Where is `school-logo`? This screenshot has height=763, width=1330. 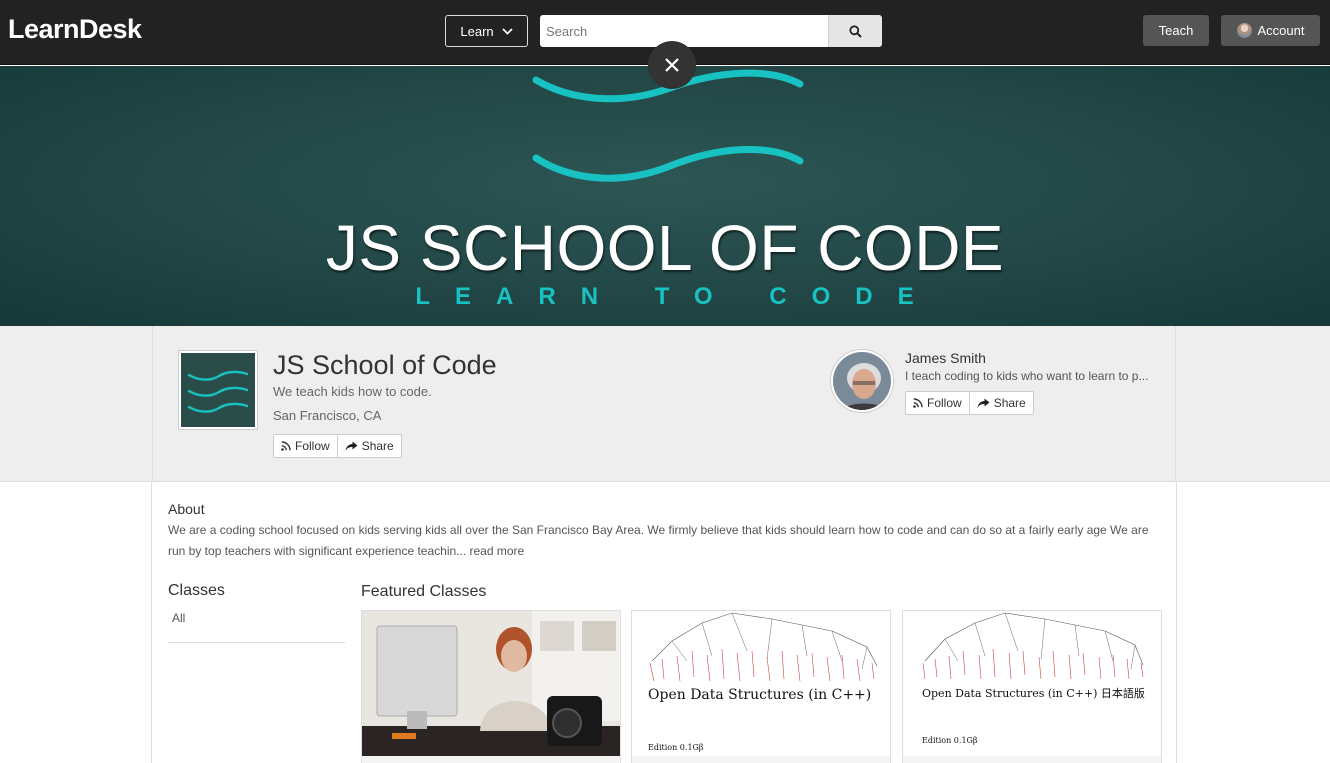
school-logo is located at coordinates (218, 390).